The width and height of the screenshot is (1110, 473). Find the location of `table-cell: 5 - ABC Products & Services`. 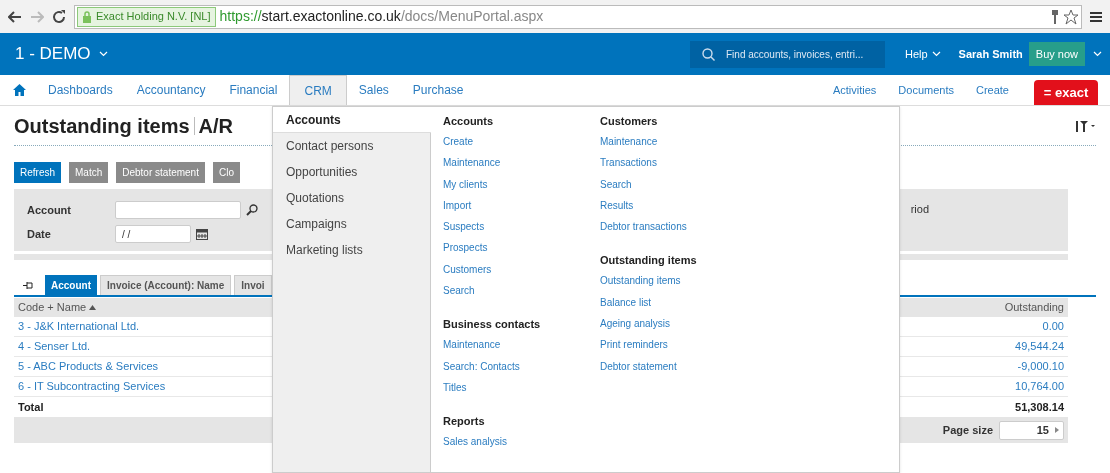

table-cell: 5 - ABC Products & Services is located at coordinates (88, 366).